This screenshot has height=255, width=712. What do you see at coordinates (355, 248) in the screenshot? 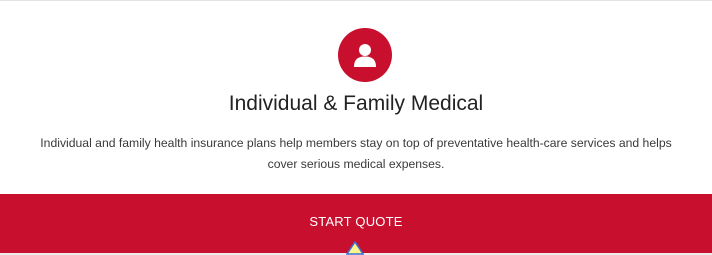
I see `mouse-cursor-icon` at bounding box center [355, 248].